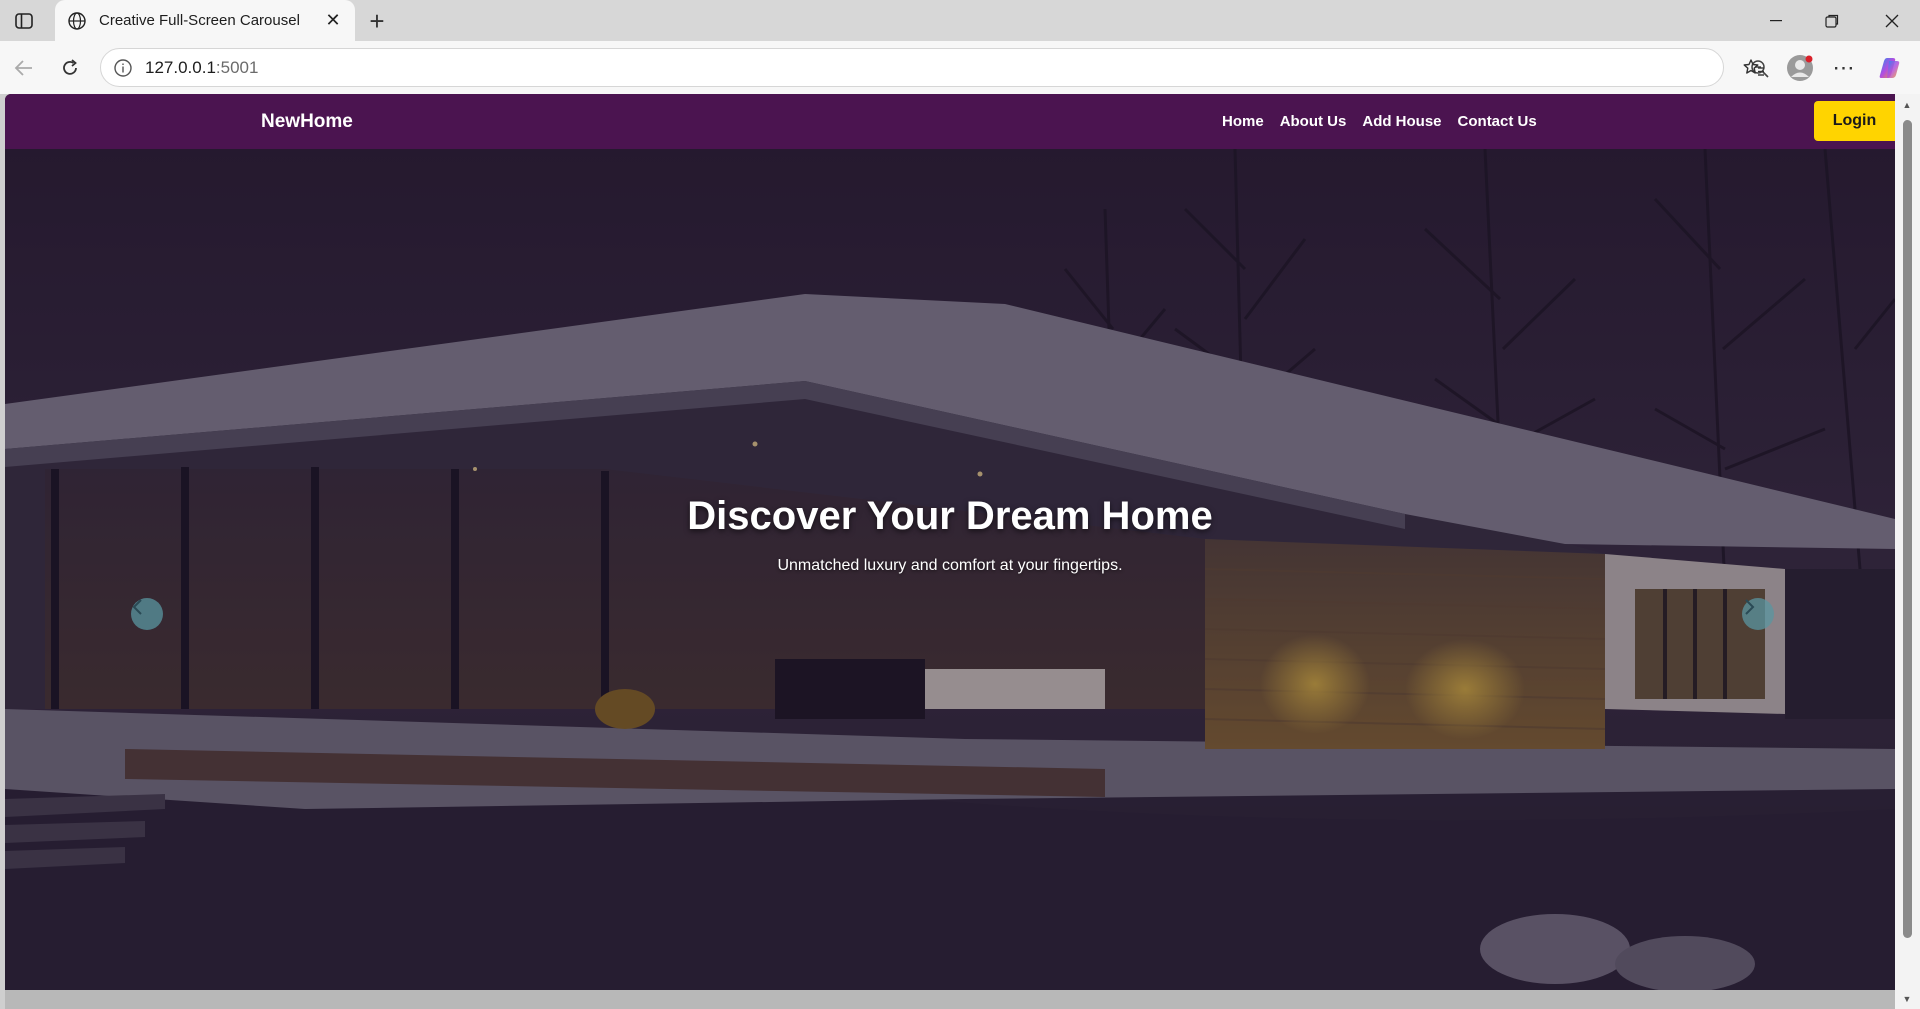 This screenshot has width=1920, height=1009. I want to click on browser-tab-bar: Creative Full-Screen Carousel ✕ +, so click(960, 20).